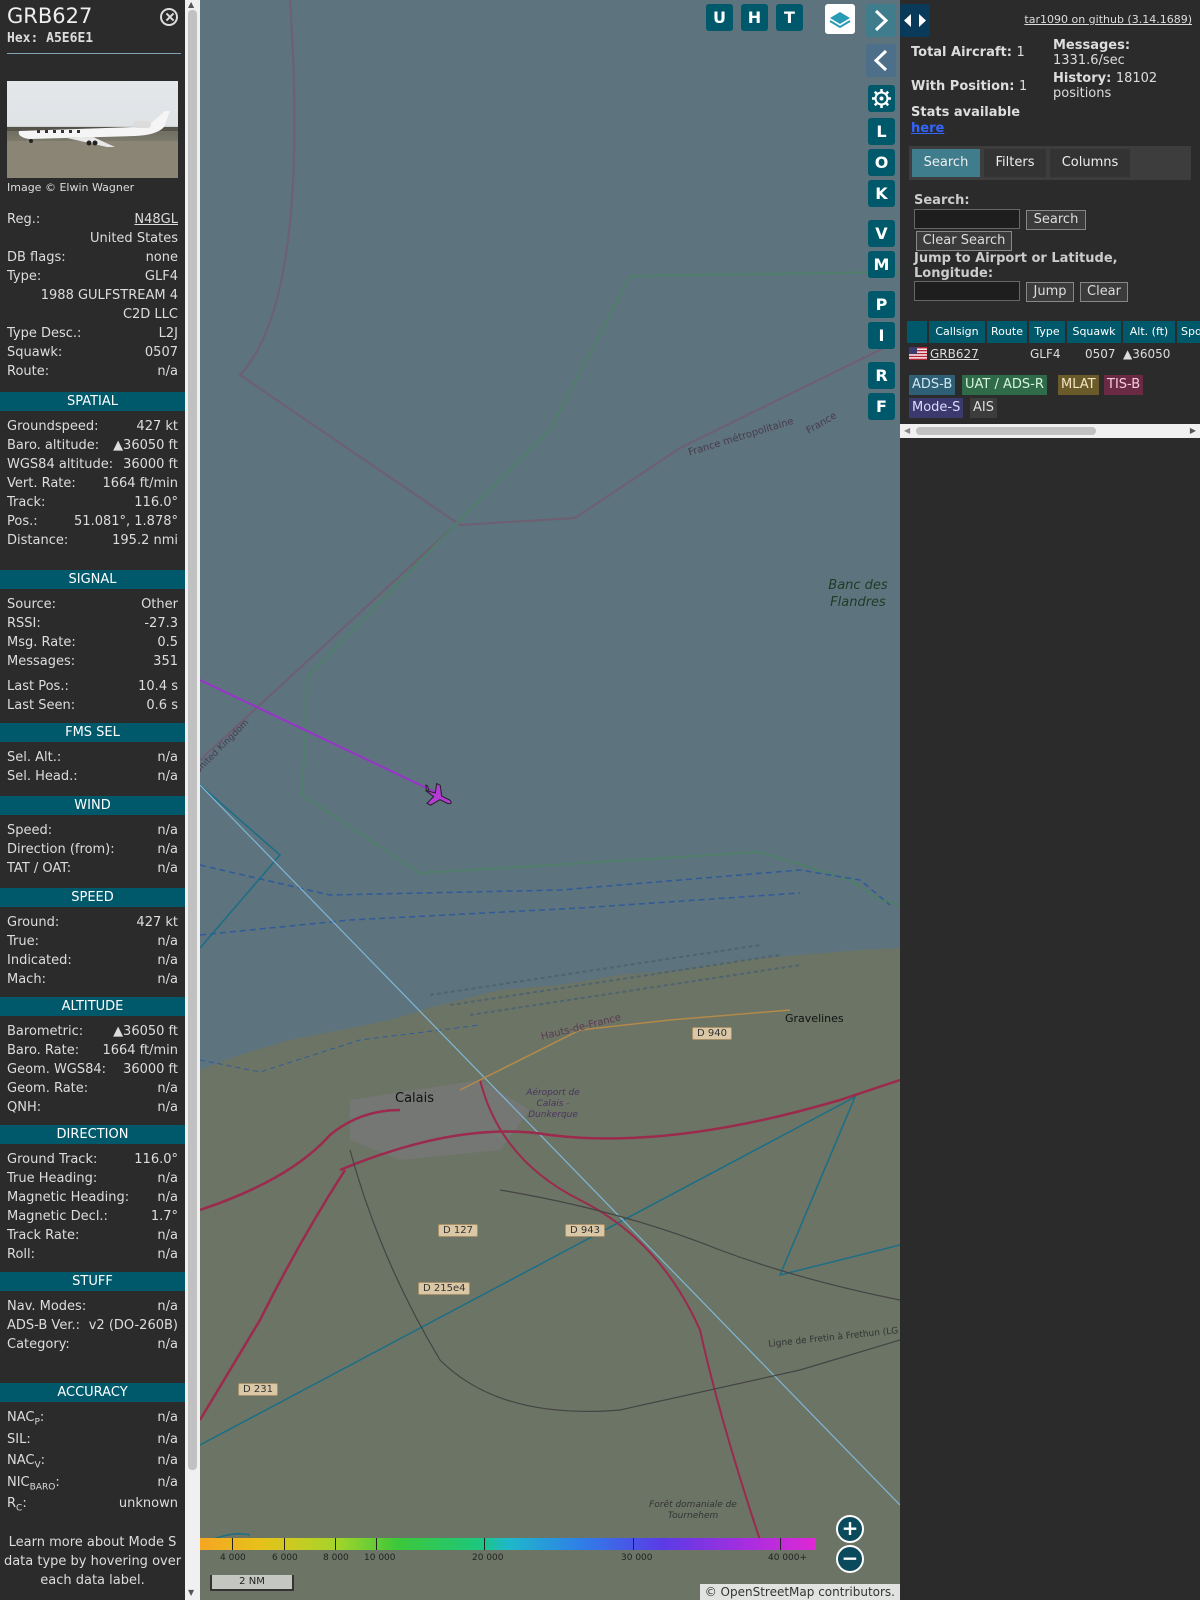 The image size is (1200, 1600). Describe the element at coordinates (42, 776) in the screenshot. I see `detail-label: Sel. Head.:` at that location.